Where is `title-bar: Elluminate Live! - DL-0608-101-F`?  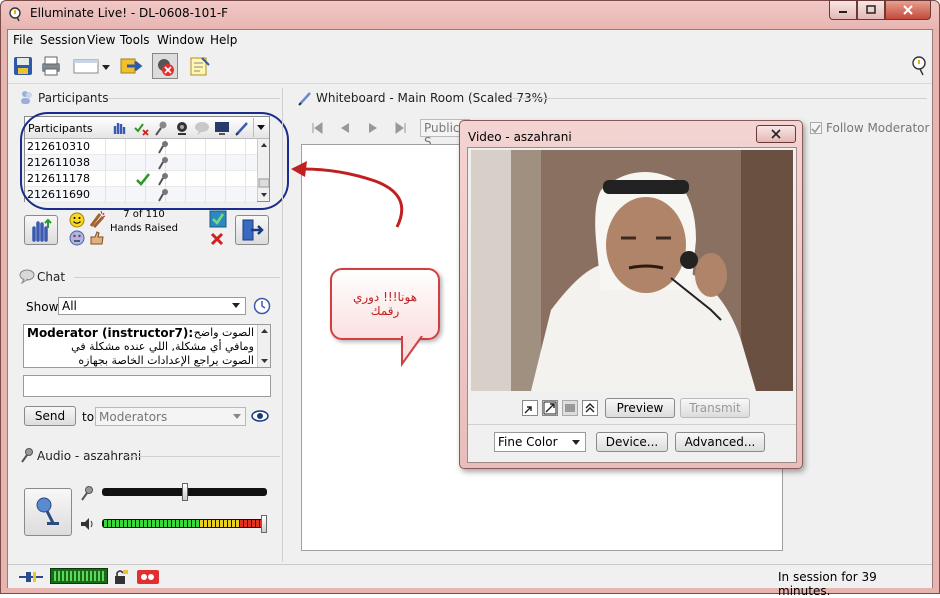 title-bar: Elluminate Live! - DL-0608-101-F is located at coordinates (470, 14).